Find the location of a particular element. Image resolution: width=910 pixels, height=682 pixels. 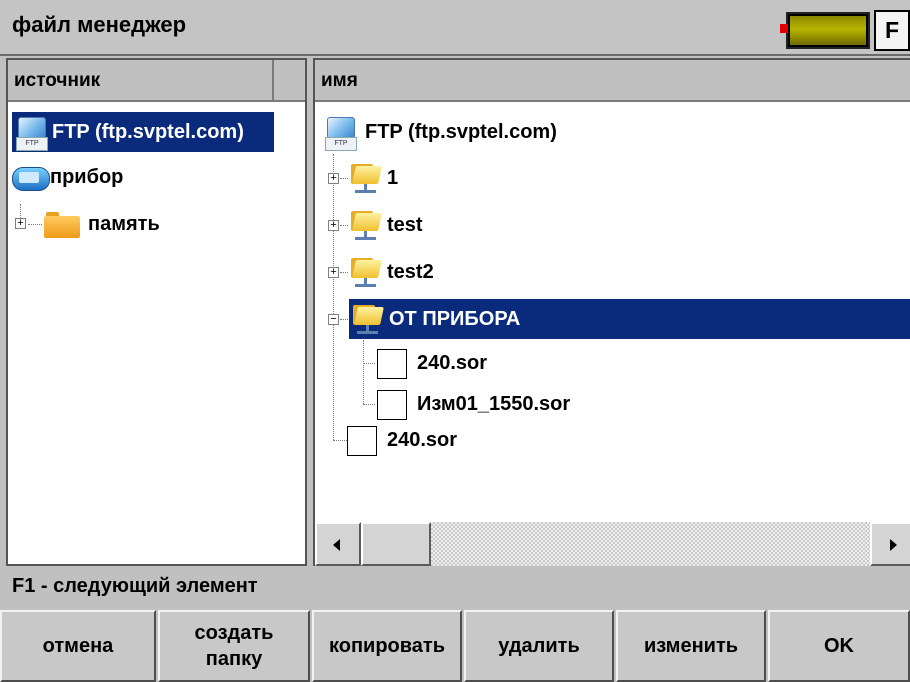

copy-button: копировать is located at coordinates (387, 646).